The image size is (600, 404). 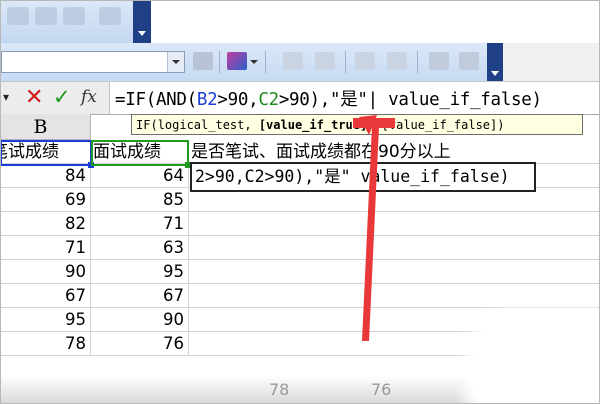 I want to click on formula-suffix: value_if_false), so click(x=459, y=100).